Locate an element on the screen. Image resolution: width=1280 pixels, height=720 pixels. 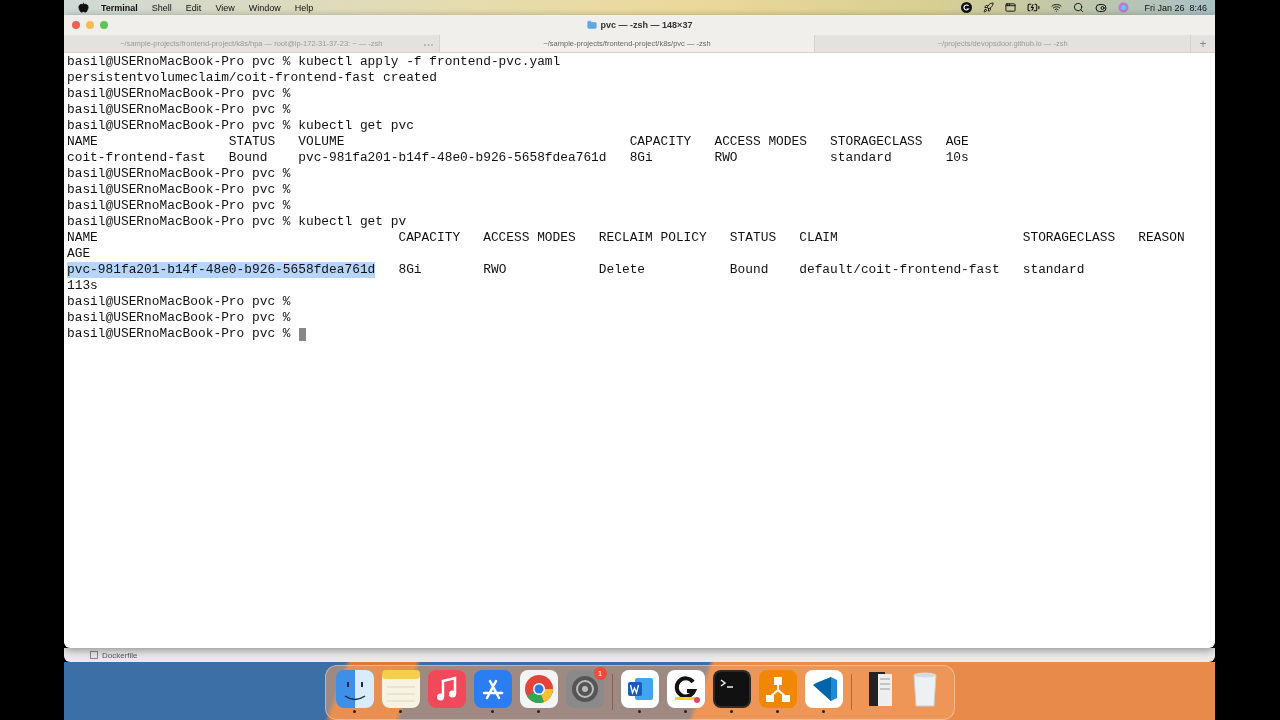
menu-clock: Fri Jan 26 8:46 is located at coordinates (1175, 7).